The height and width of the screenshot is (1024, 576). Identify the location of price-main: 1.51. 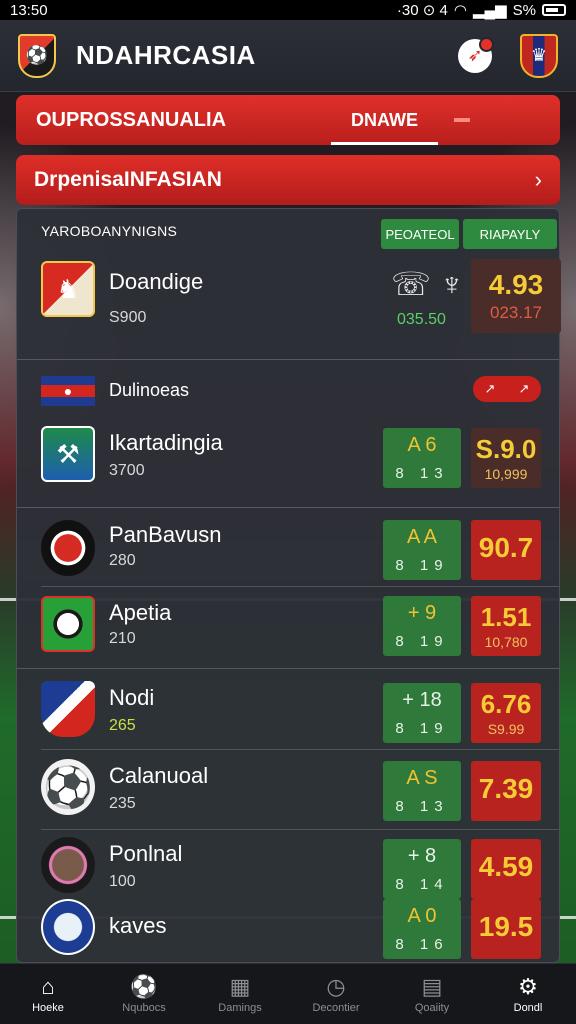
(506, 617).